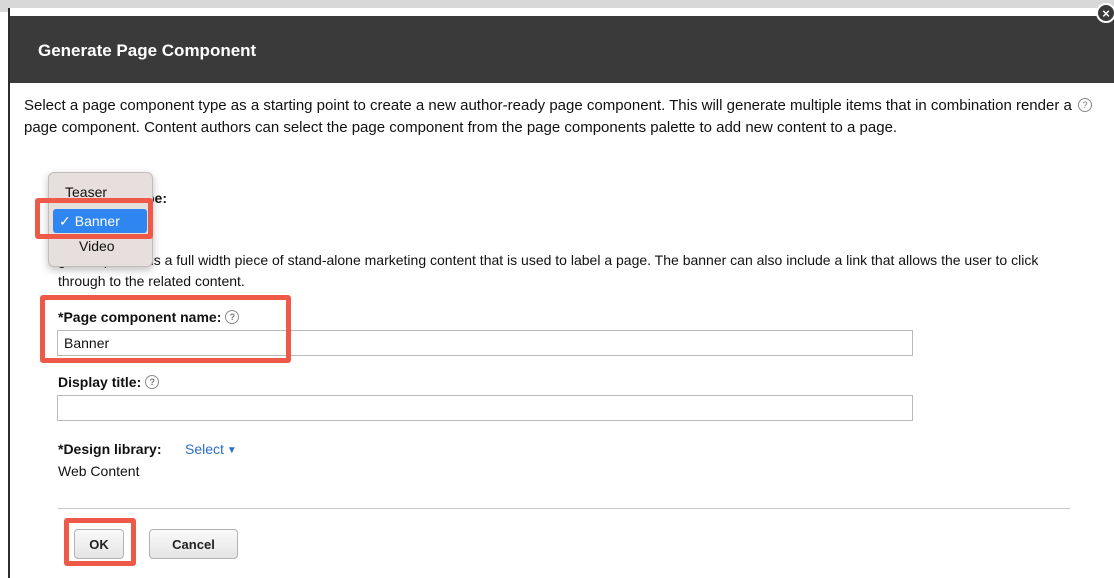  I want to click on design-library-label: *Design library:, so click(110, 449).